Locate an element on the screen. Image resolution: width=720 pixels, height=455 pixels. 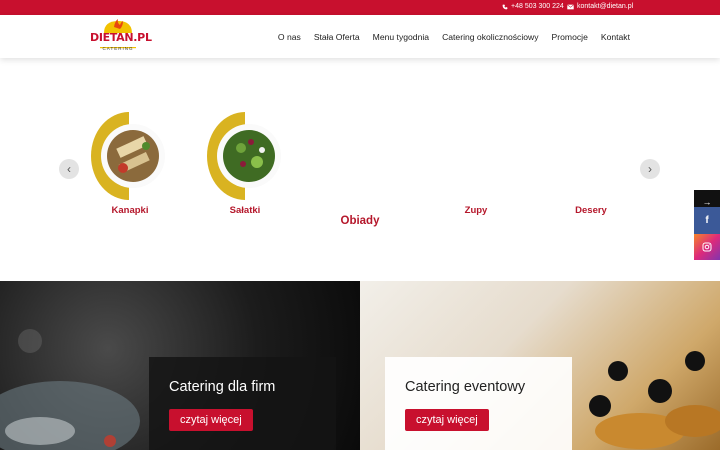
logo-text: DIETAN.PL is located at coordinates (121, 37).